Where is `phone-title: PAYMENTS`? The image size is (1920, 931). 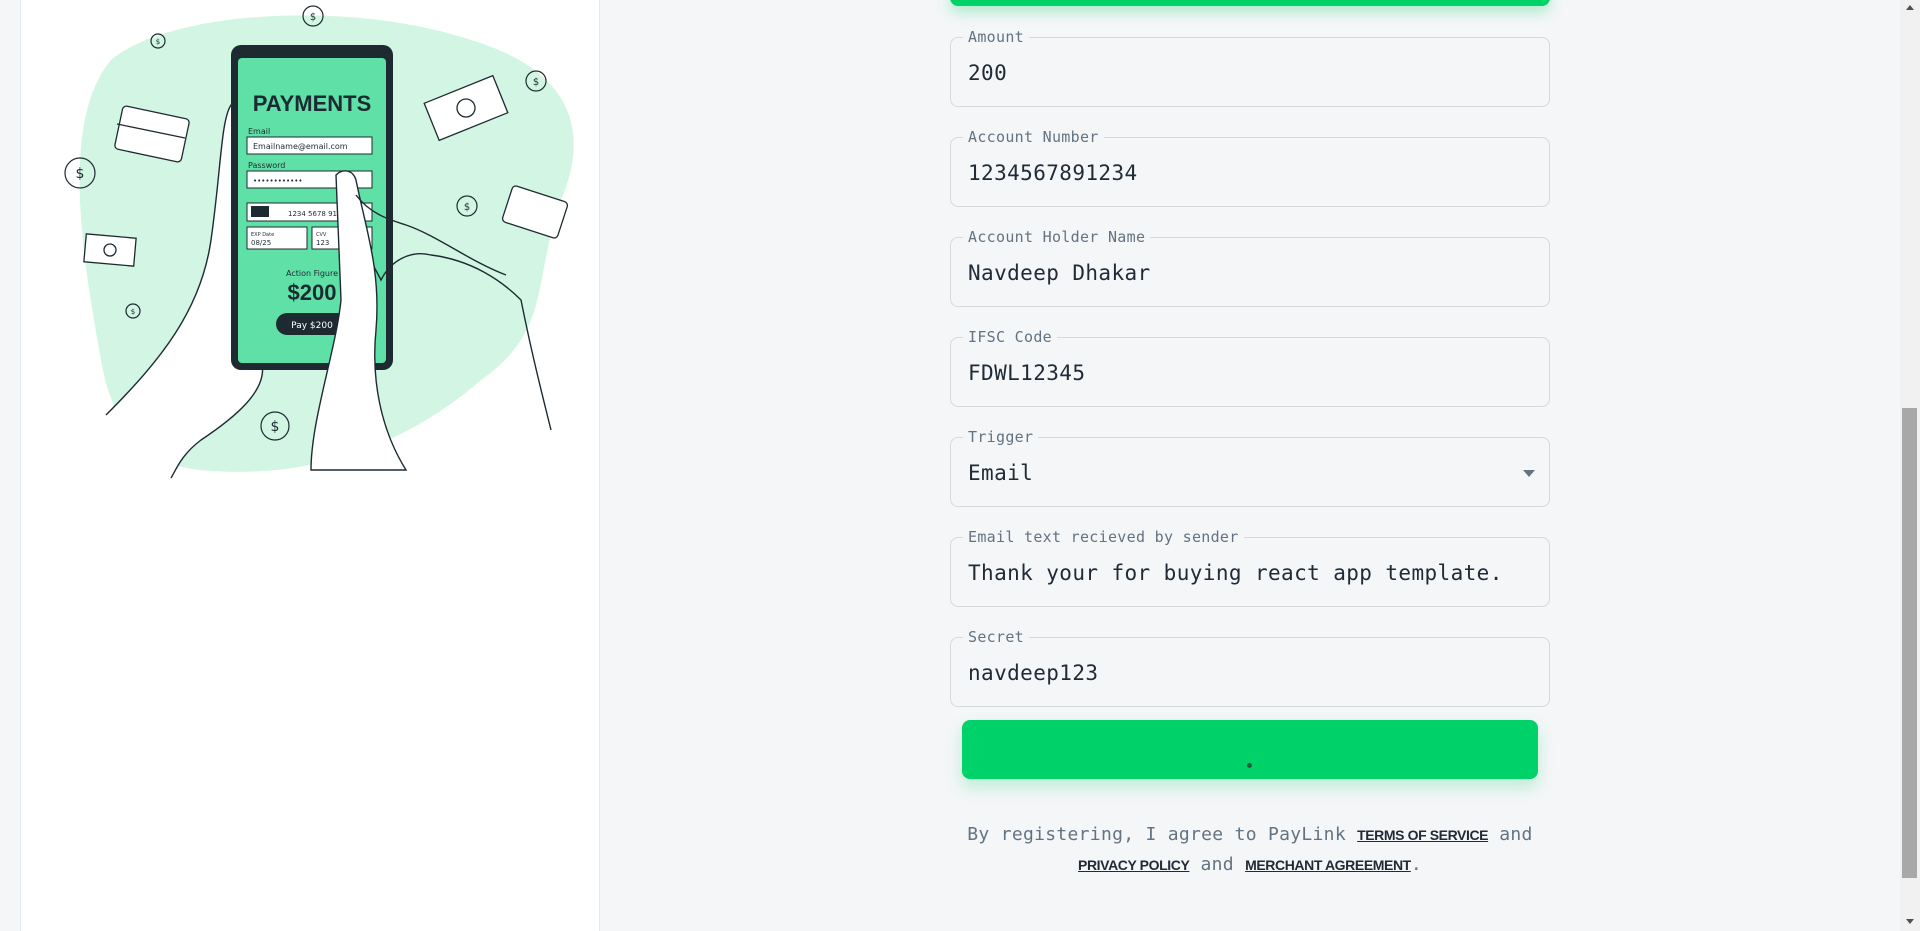
phone-title: PAYMENTS is located at coordinates (312, 103).